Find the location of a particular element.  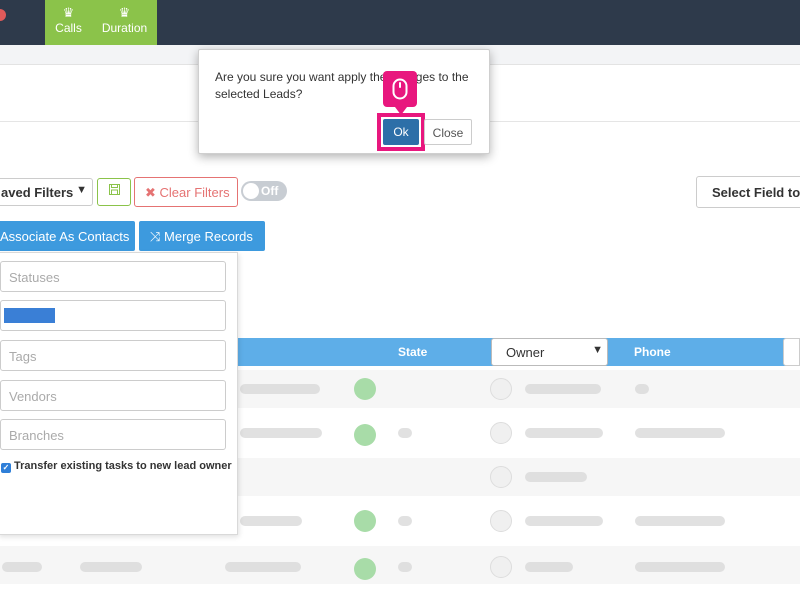

column-phone: Phone is located at coordinates (652, 352).